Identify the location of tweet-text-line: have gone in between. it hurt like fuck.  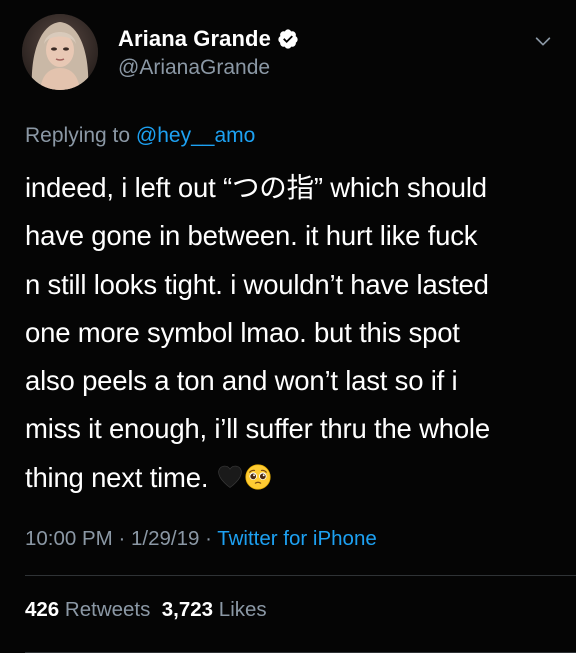
(251, 236).